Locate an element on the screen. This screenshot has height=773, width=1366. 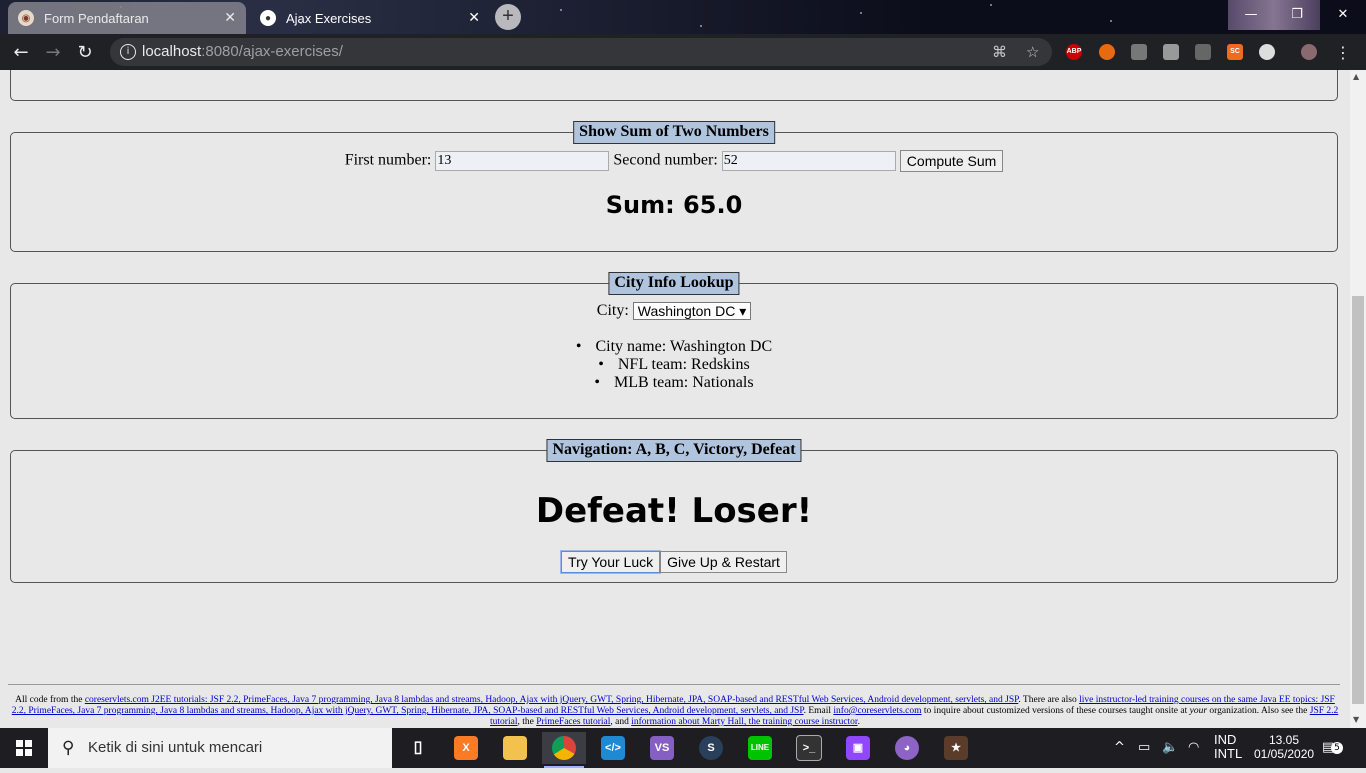
page-scrollbar: ▲ ▼ is located at coordinates (1358, 399).